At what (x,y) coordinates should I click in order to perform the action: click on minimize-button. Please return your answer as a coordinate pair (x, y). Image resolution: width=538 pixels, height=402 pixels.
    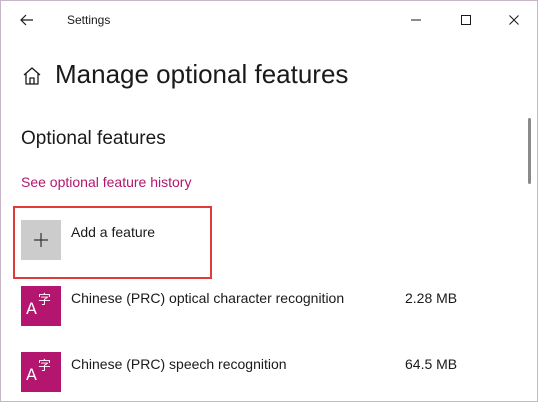
    Looking at the image, I should click on (416, 20).